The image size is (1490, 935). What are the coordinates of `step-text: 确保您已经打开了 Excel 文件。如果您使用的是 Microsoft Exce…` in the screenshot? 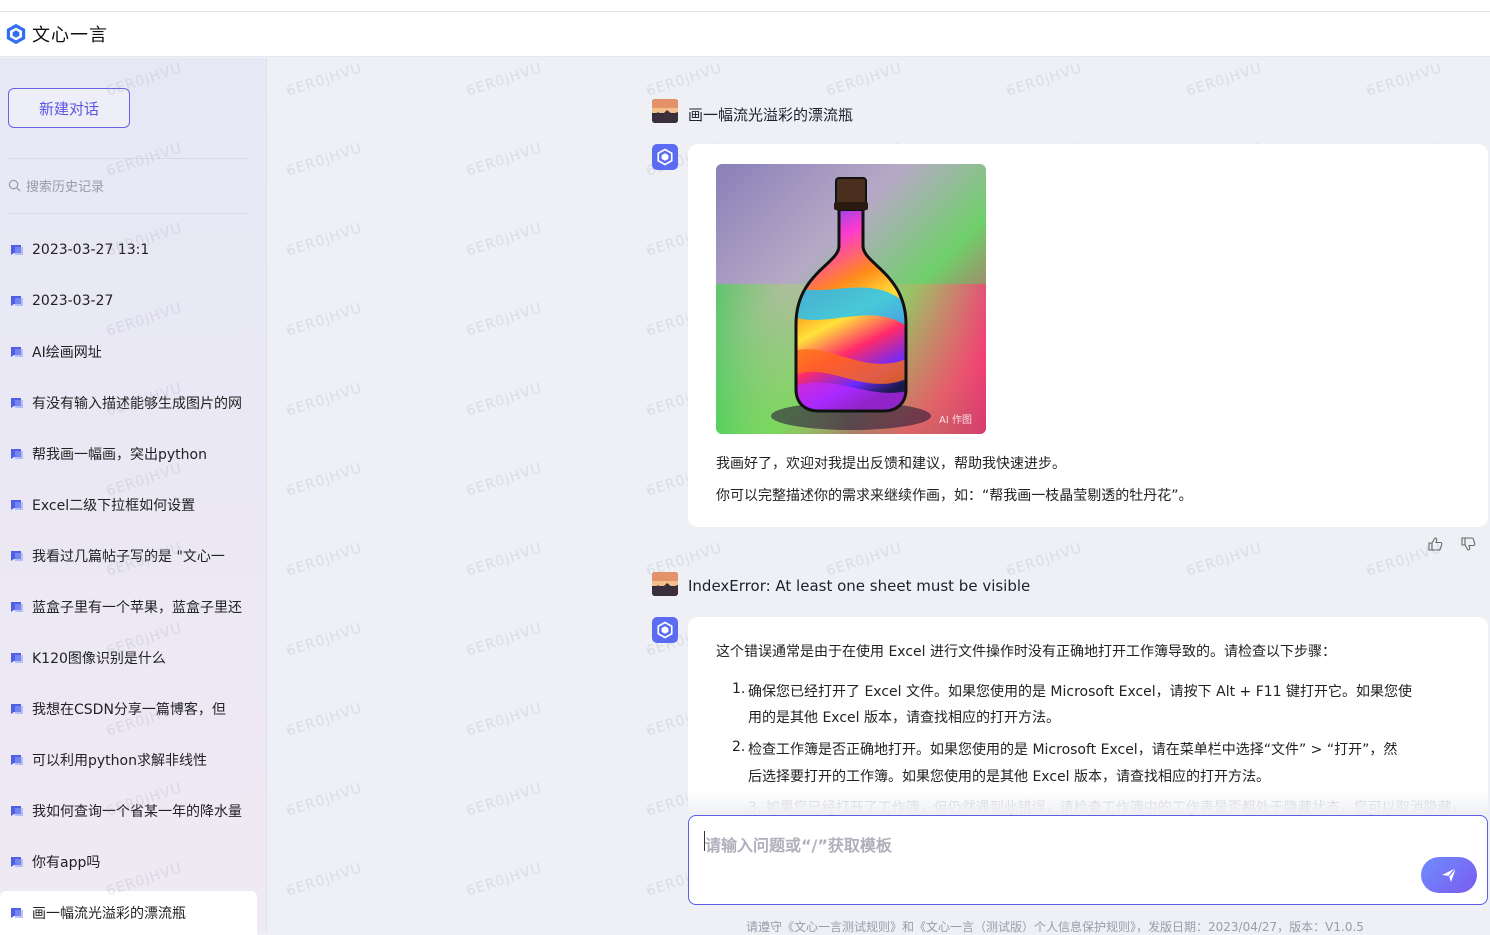 It's located at (1080, 692).